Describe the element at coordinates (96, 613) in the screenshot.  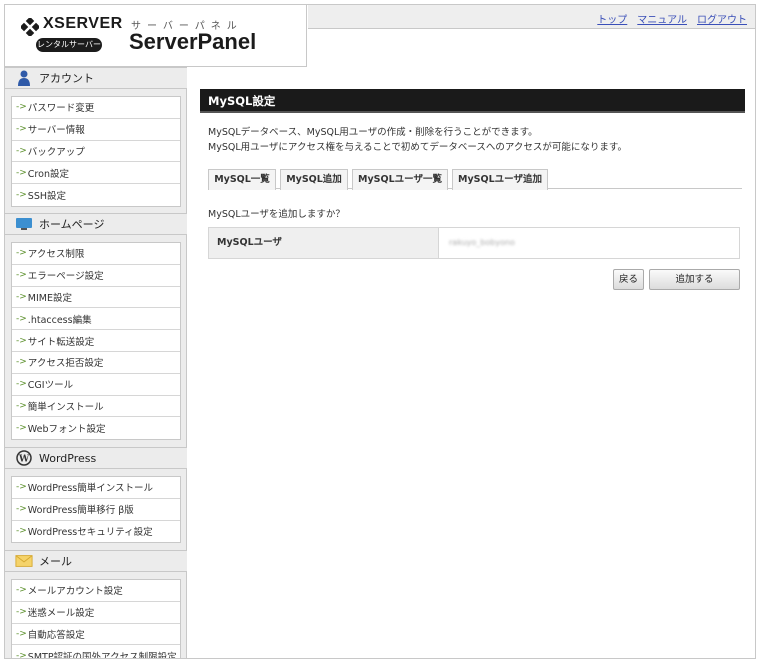
I see `sidebar-item-spam: -> 迷惑メール設定` at that location.